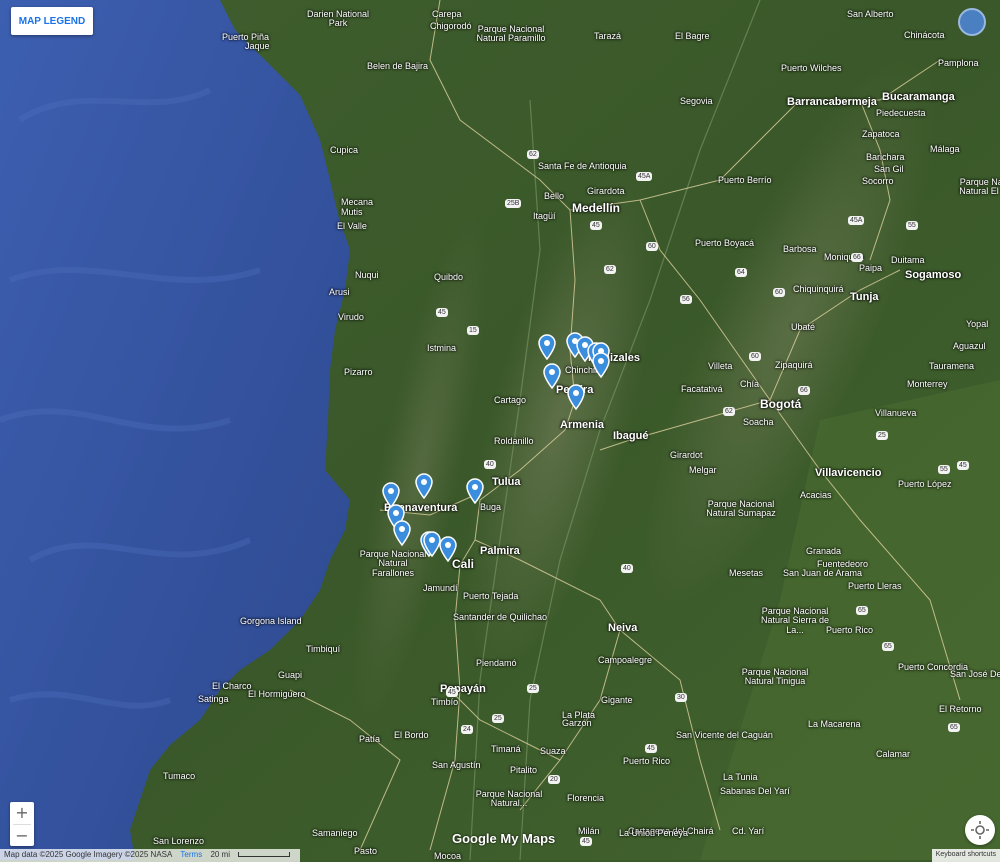 Image resolution: width=1000 pixels, height=862 pixels. Describe the element at coordinates (824, 551) in the screenshot. I see `place-label: Granada` at that location.